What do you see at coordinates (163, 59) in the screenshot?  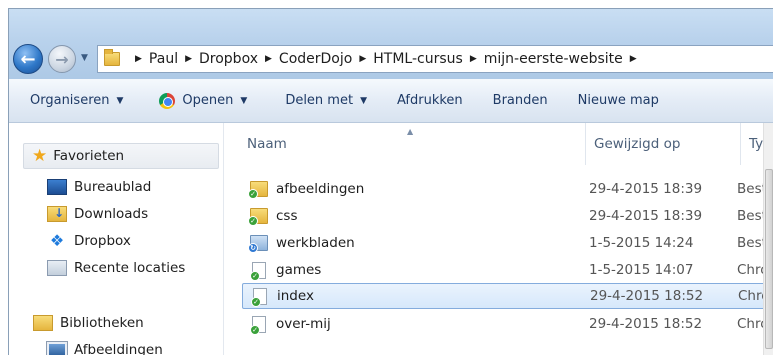 I see `breadcrumb-paul: Paul` at bounding box center [163, 59].